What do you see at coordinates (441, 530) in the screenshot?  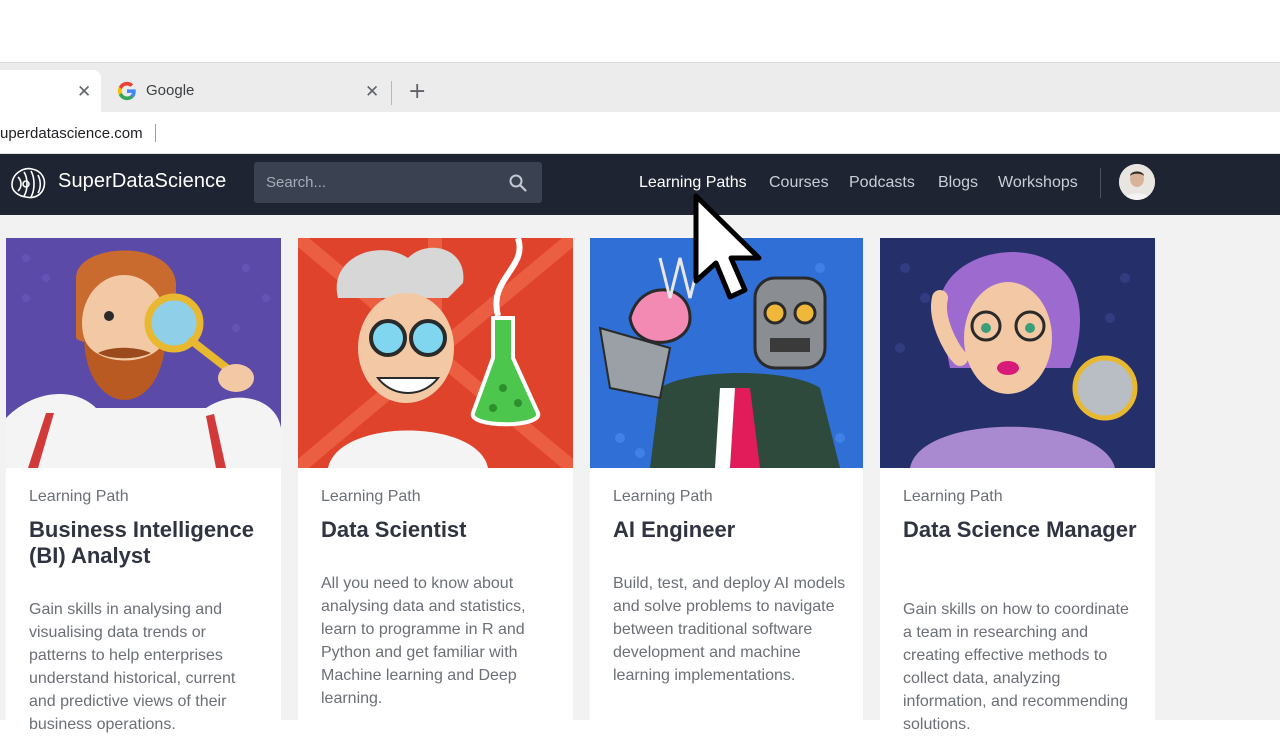 I see `card-title: Data Scientist` at bounding box center [441, 530].